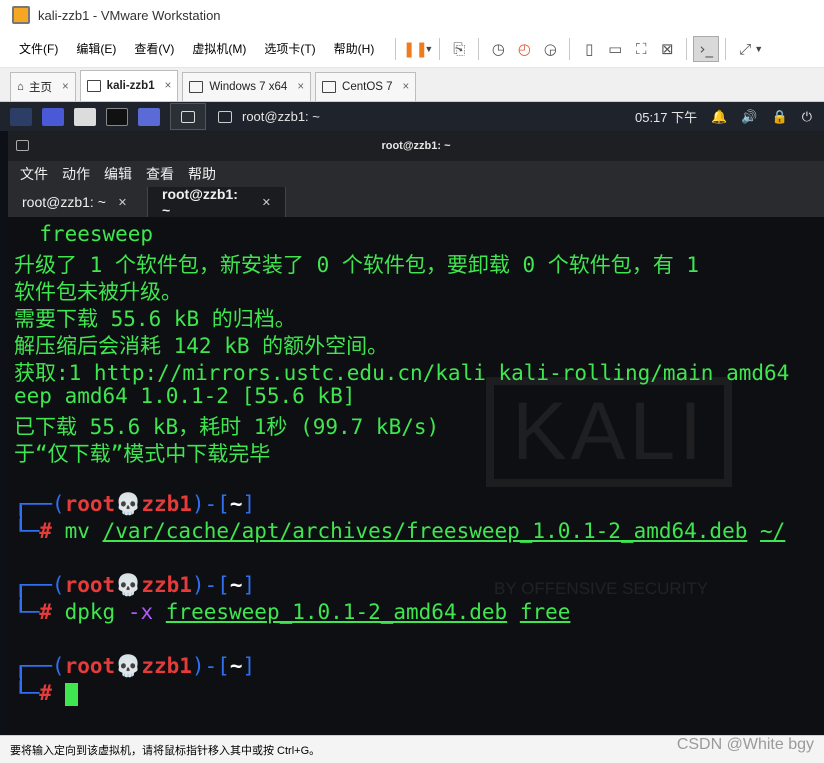  Describe the element at coordinates (129, 15) in the screenshot. I see `window-title: kali-zzb1 - VMware Workstation` at that location.